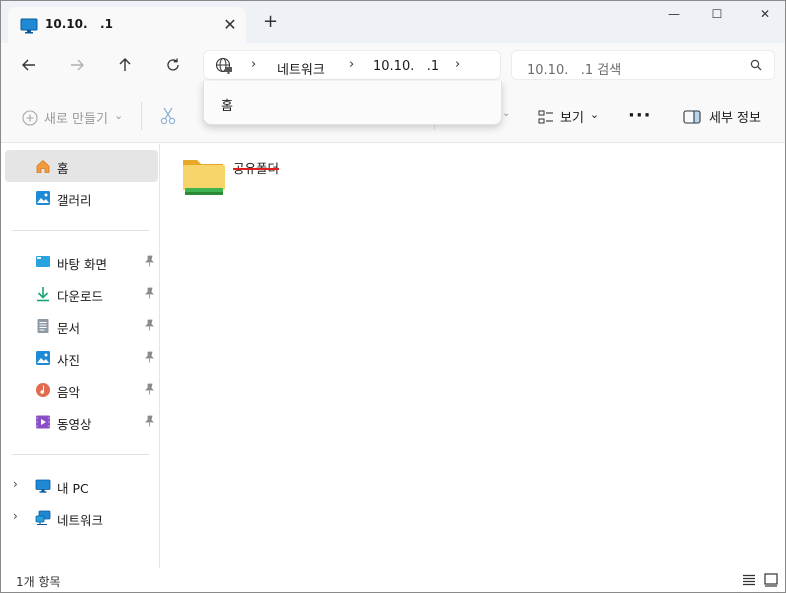  Describe the element at coordinates (241, 179) in the screenshot. I see `list-item: 공유폴더` at that location.